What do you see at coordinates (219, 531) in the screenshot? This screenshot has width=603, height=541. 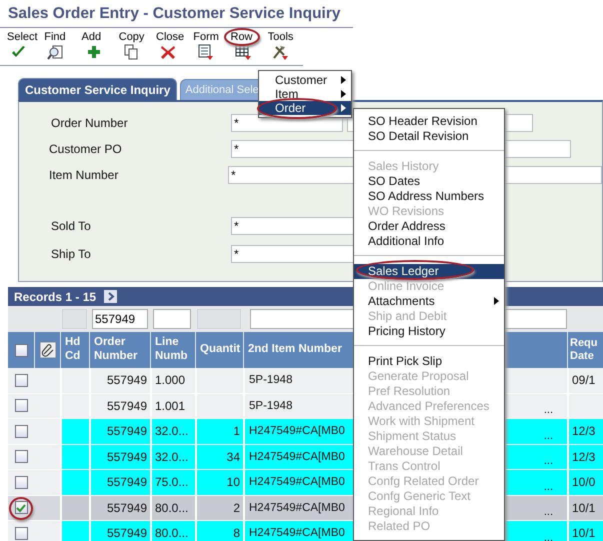 I see `table-cell: 8` at bounding box center [219, 531].